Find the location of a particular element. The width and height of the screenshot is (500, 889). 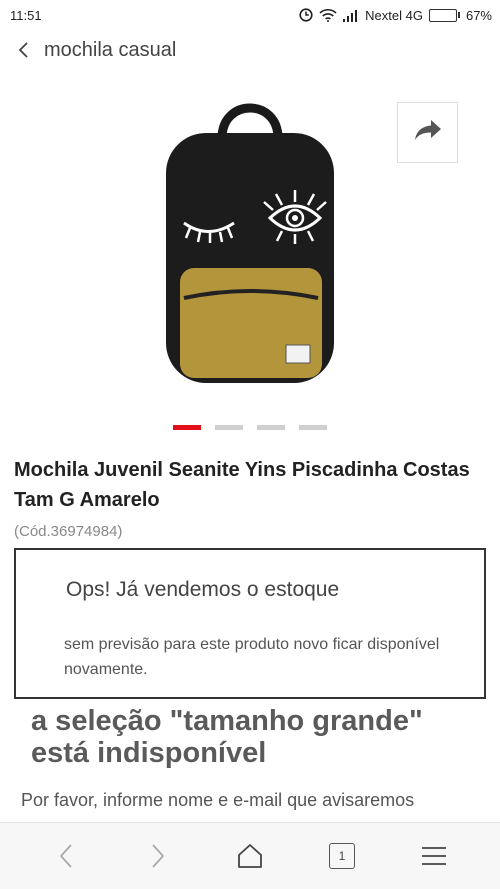

battery-percent: 67% is located at coordinates (478, 15).